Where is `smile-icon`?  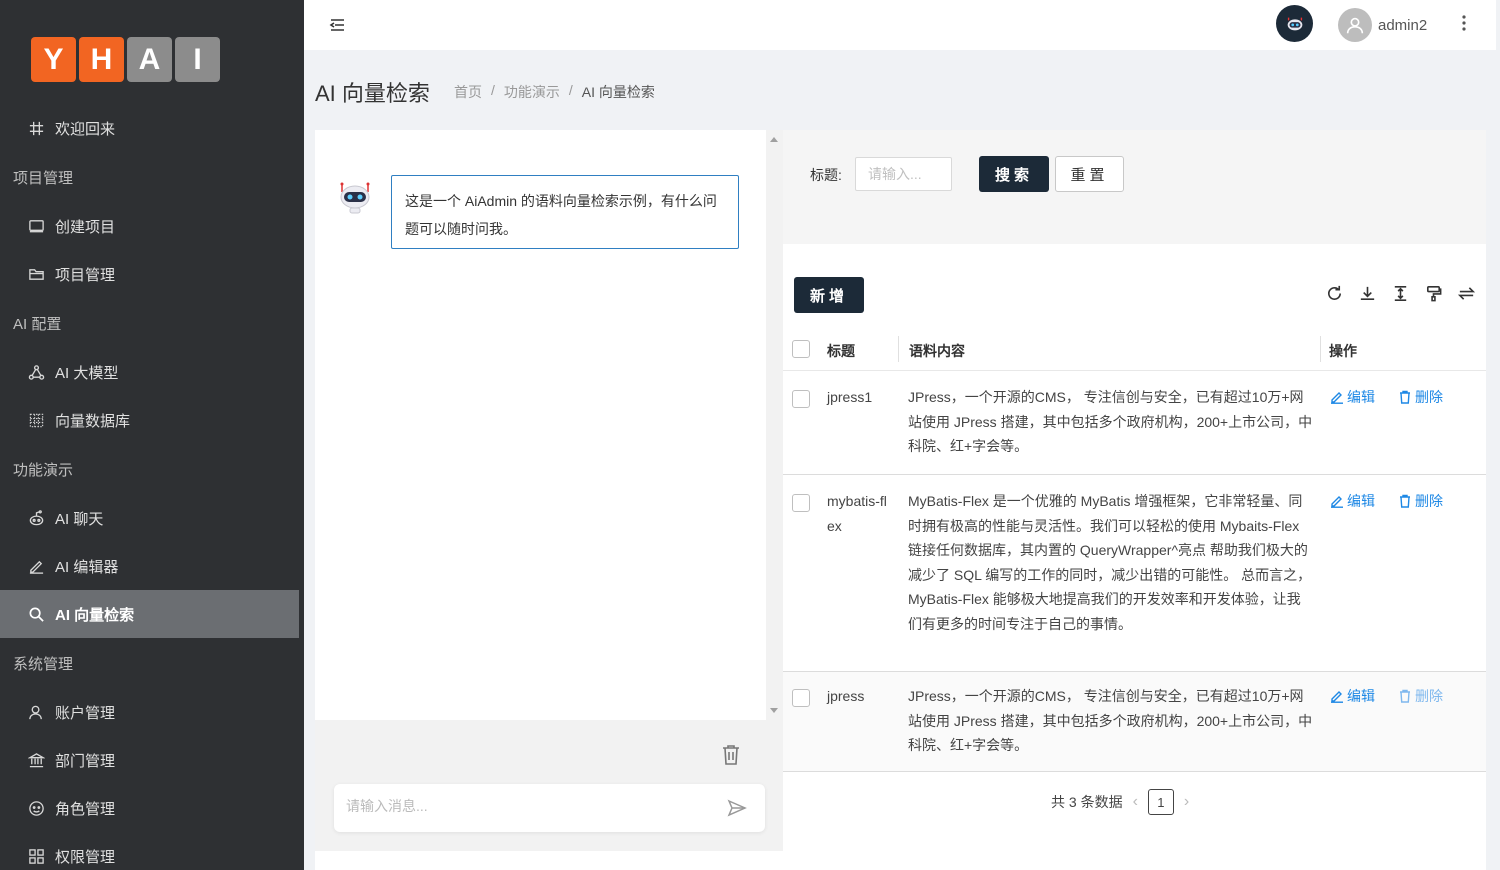
smile-icon is located at coordinates (36, 808).